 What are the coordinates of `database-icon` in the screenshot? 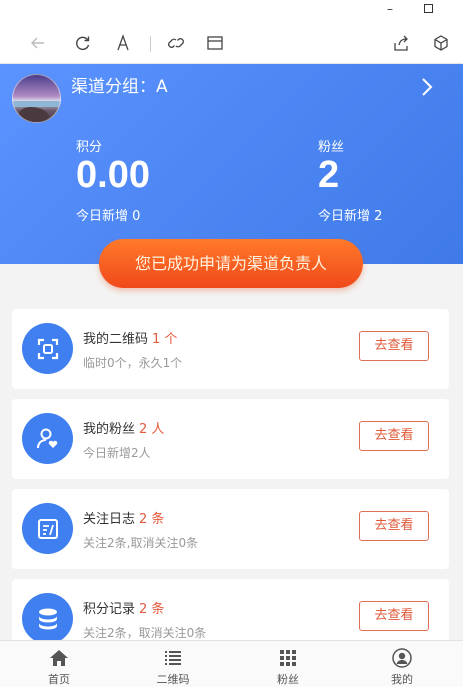 It's located at (47, 616).